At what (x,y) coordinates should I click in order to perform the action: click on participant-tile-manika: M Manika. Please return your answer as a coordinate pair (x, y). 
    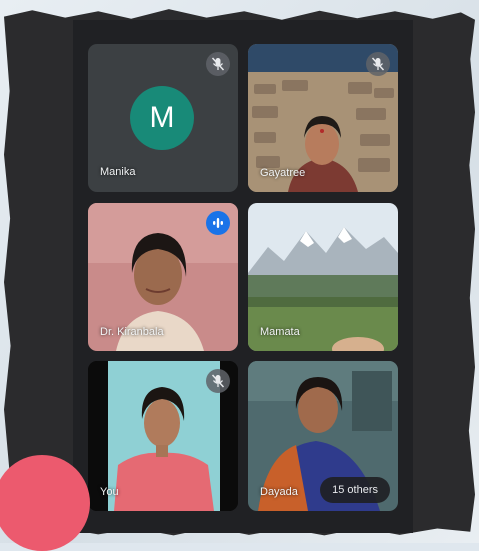
    Looking at the image, I should click on (163, 118).